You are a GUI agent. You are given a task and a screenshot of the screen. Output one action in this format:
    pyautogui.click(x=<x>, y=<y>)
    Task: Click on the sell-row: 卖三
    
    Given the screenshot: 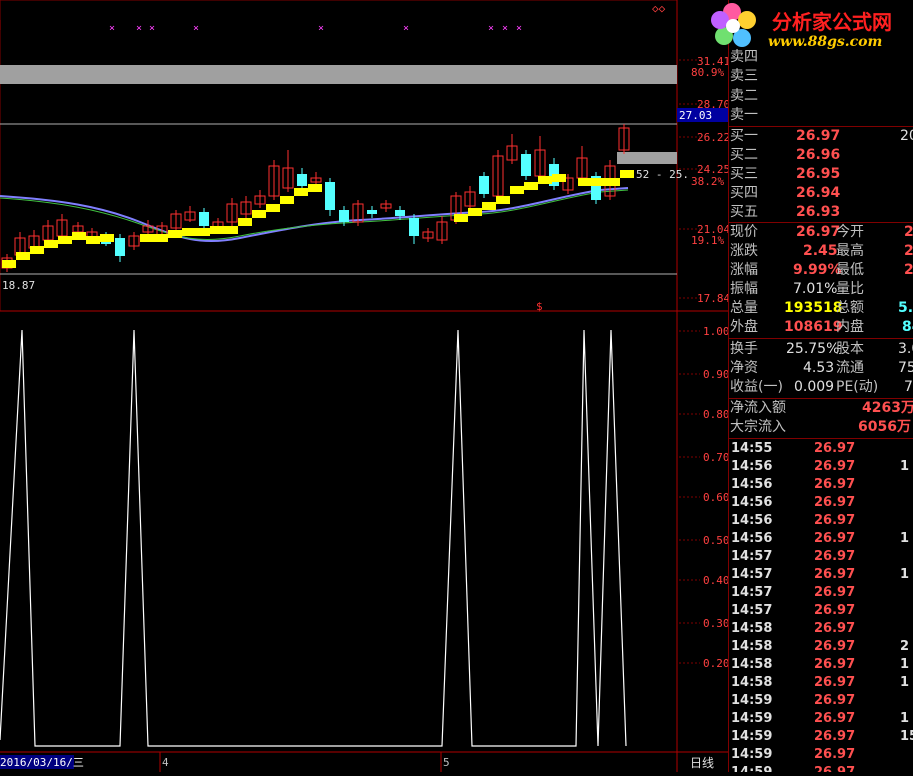 What is the action you would take?
    pyautogui.click(x=820, y=76)
    